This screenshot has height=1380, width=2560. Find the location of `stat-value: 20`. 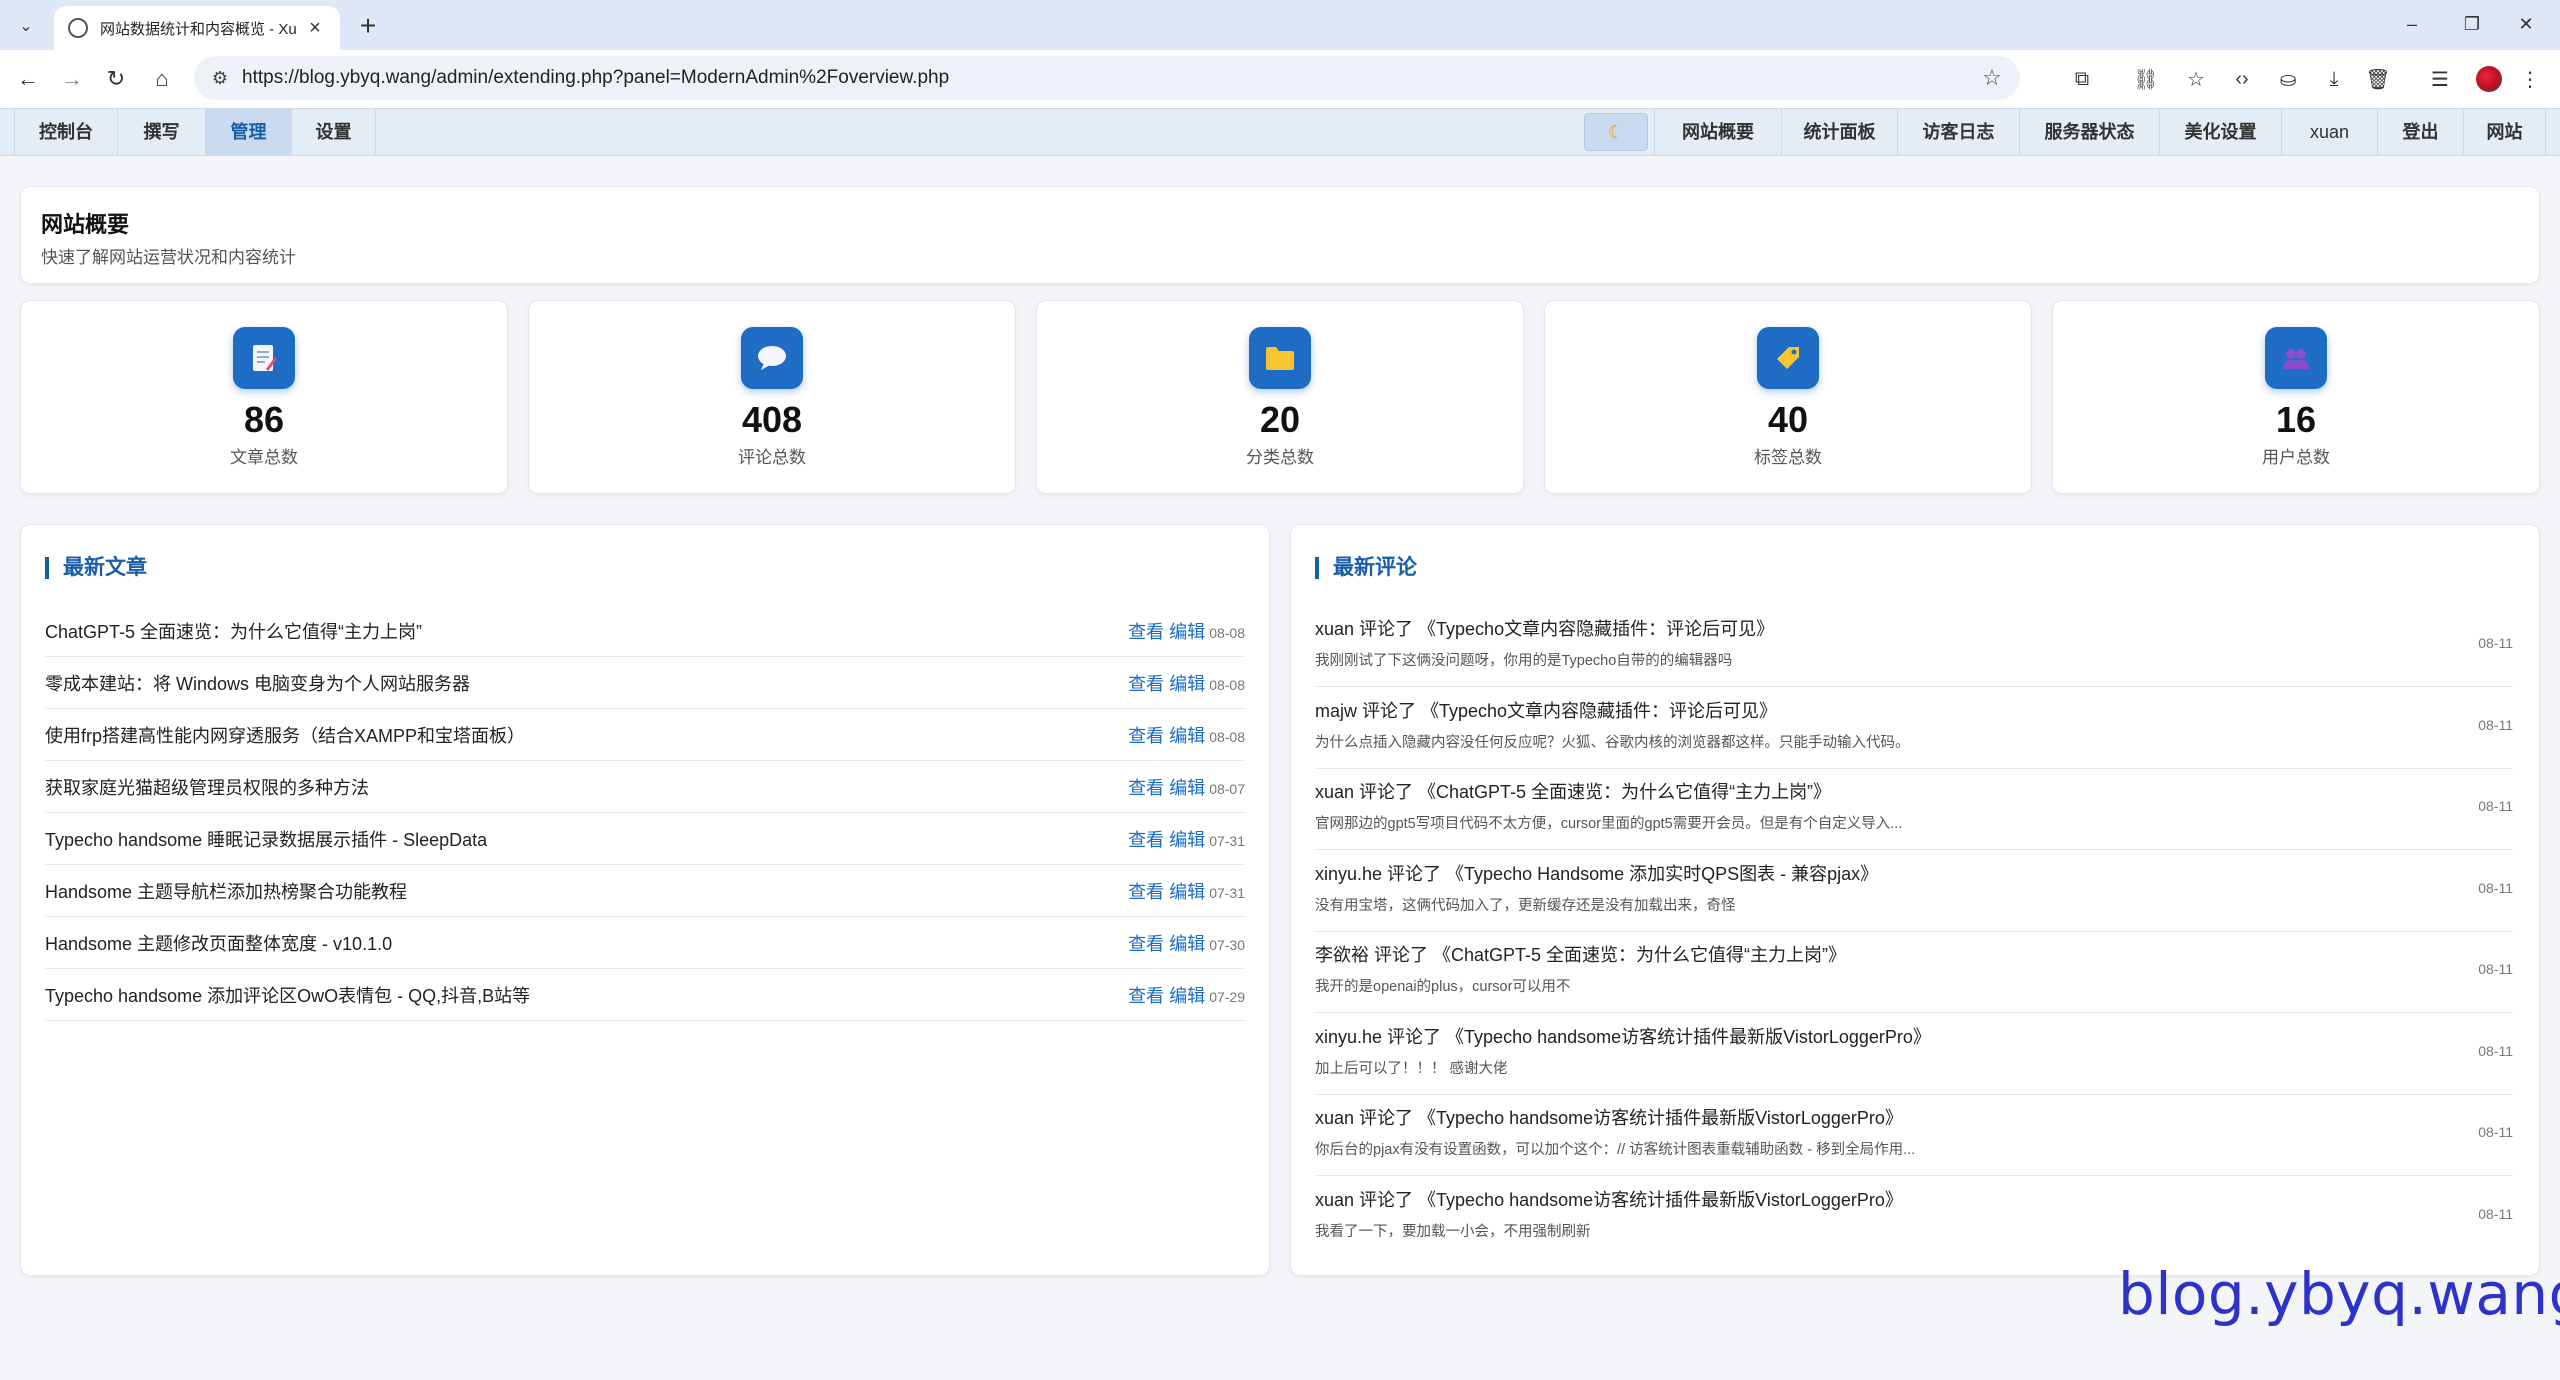

stat-value: 20 is located at coordinates (1280, 419).